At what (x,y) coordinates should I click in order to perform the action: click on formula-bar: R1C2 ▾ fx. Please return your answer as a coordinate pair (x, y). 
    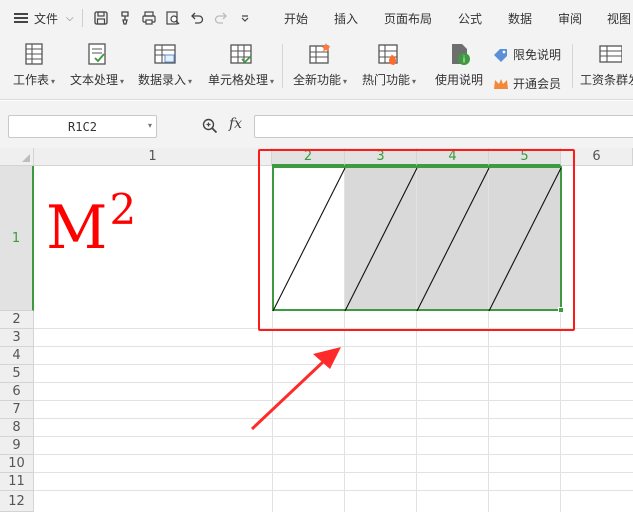
    Looking at the image, I should click on (316, 124).